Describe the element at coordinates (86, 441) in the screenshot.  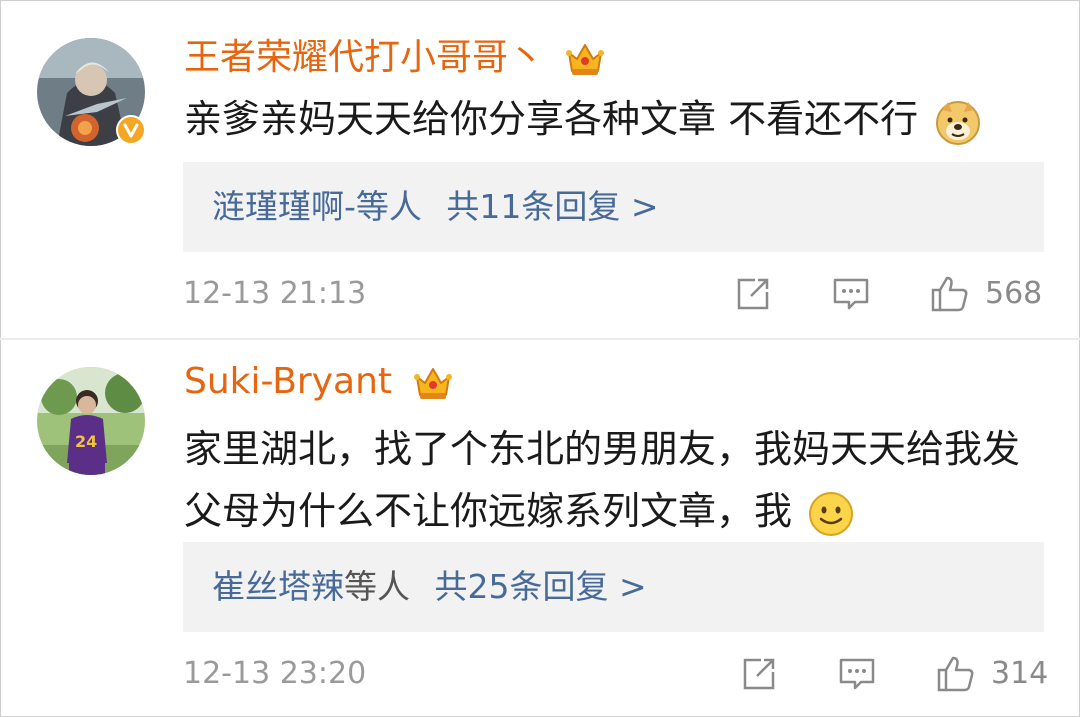
I see `svg-text: 24` at that location.